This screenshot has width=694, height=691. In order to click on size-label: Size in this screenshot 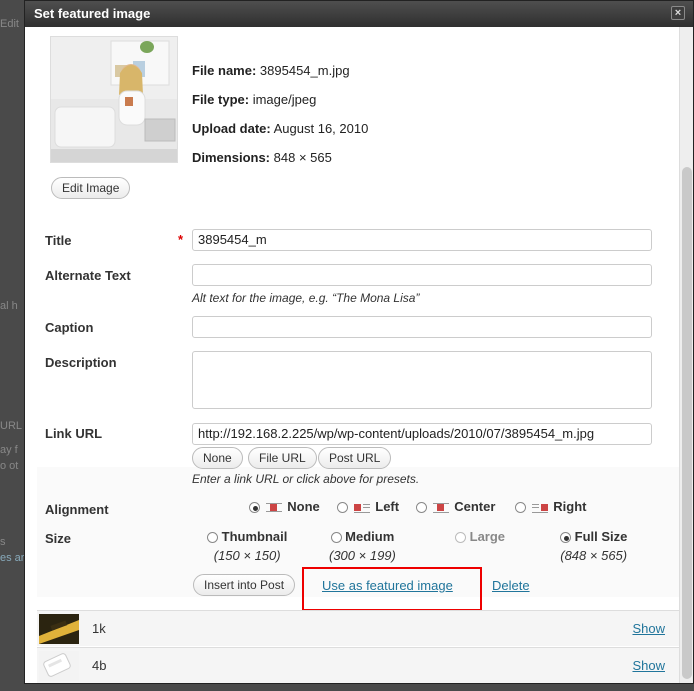, I will do `click(58, 538)`.